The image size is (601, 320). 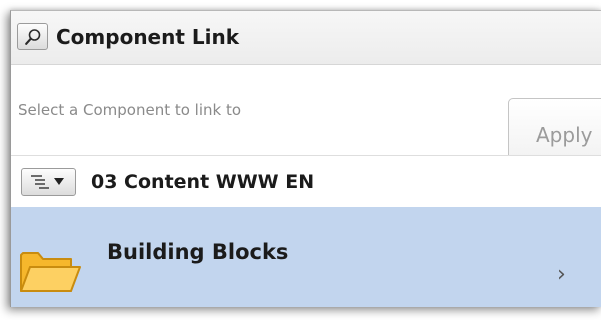 What do you see at coordinates (148, 37) in the screenshot?
I see `panel-title: Component Link` at bounding box center [148, 37].